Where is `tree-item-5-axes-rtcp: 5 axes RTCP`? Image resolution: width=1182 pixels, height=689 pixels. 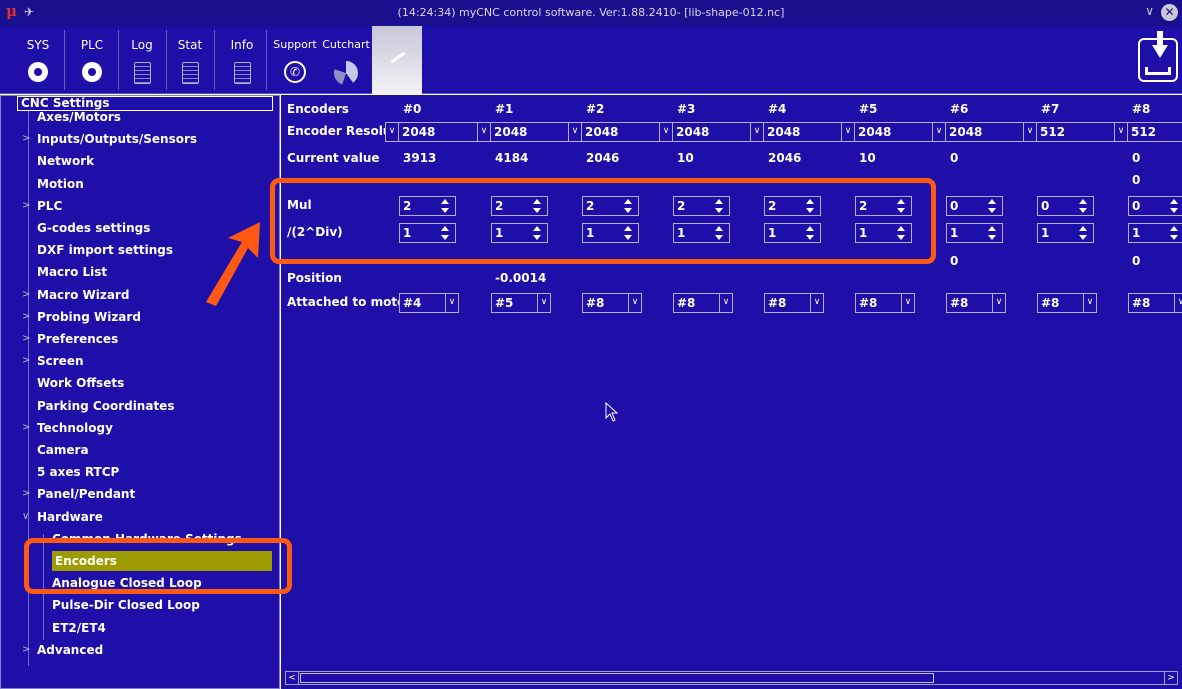 tree-item-5-axes-rtcp: 5 axes RTCP is located at coordinates (78, 472).